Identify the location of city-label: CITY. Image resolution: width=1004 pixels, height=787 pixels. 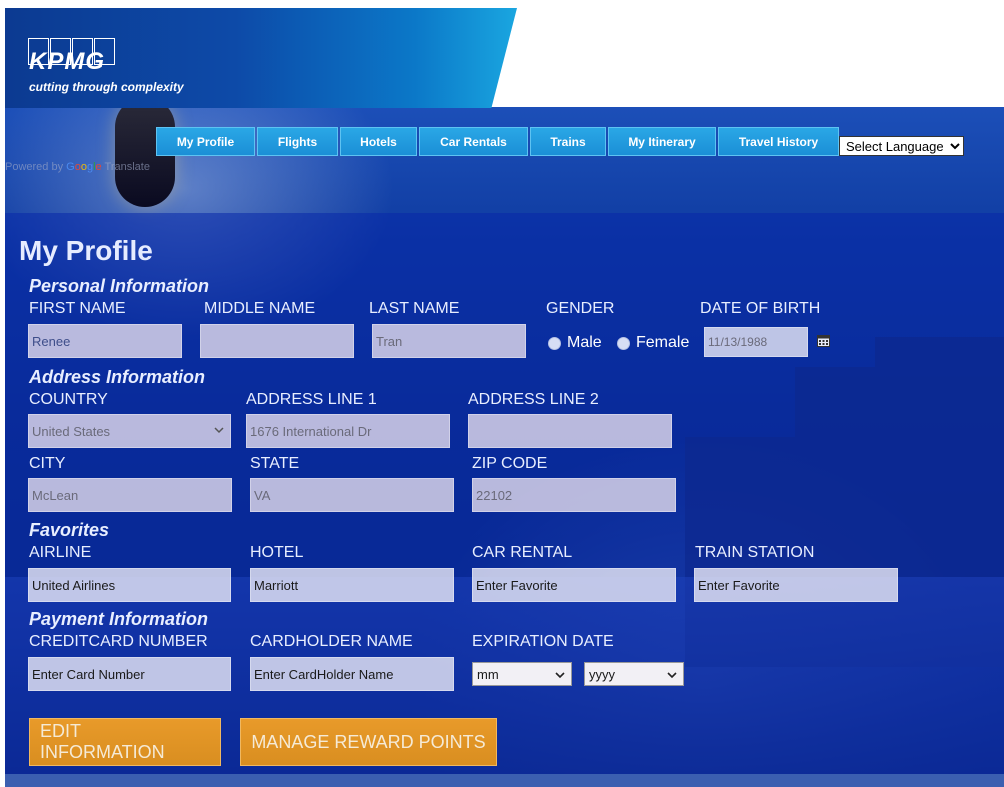
(47, 463).